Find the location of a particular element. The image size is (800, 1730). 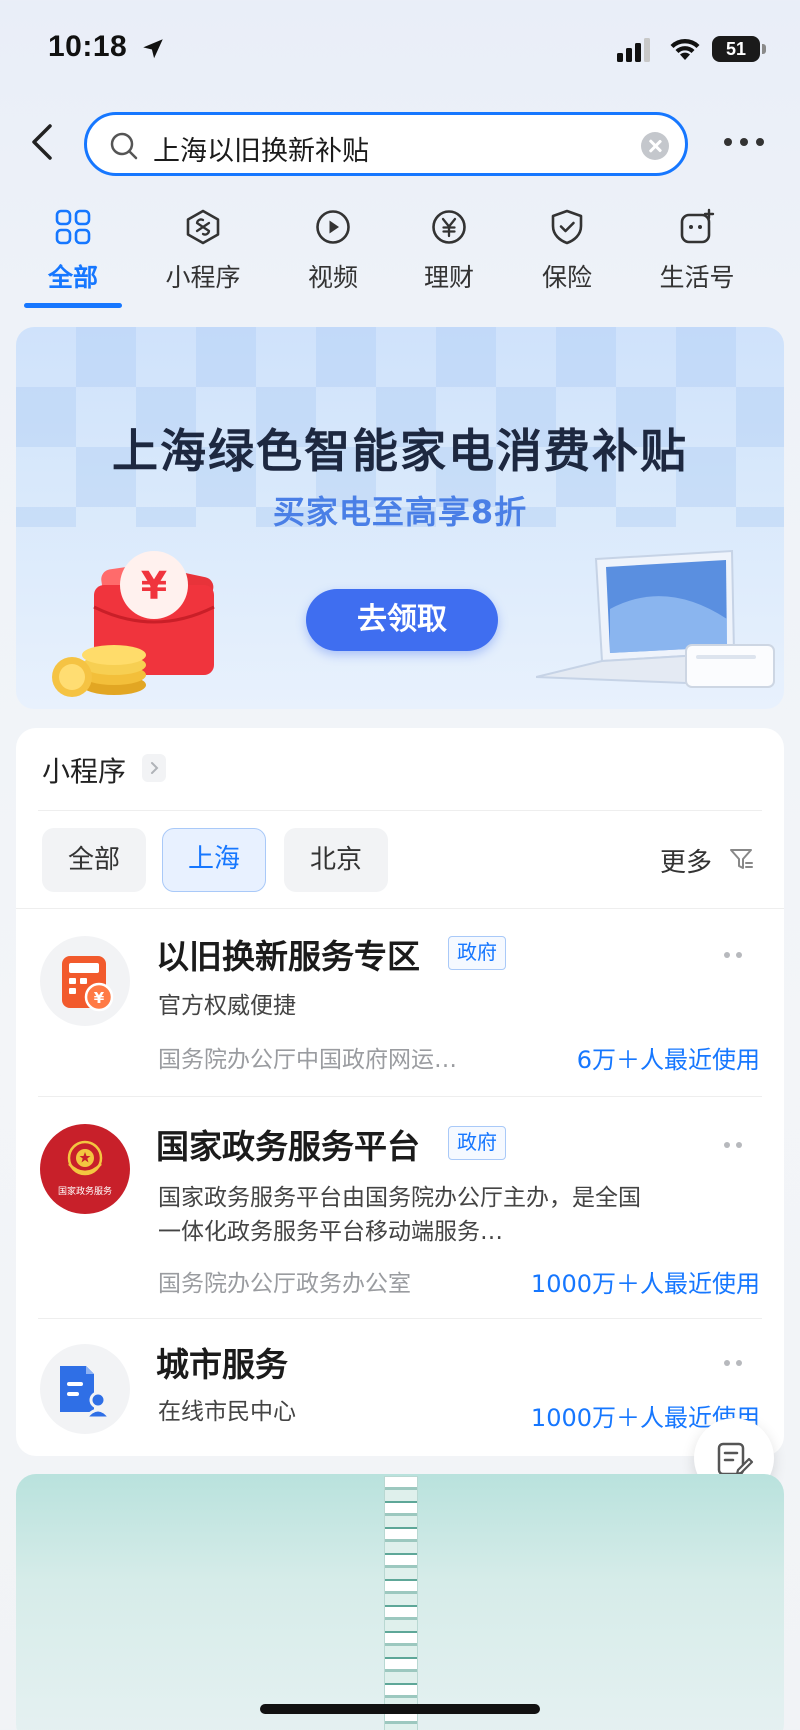

edit-note-icon is located at coordinates (735, 1459).